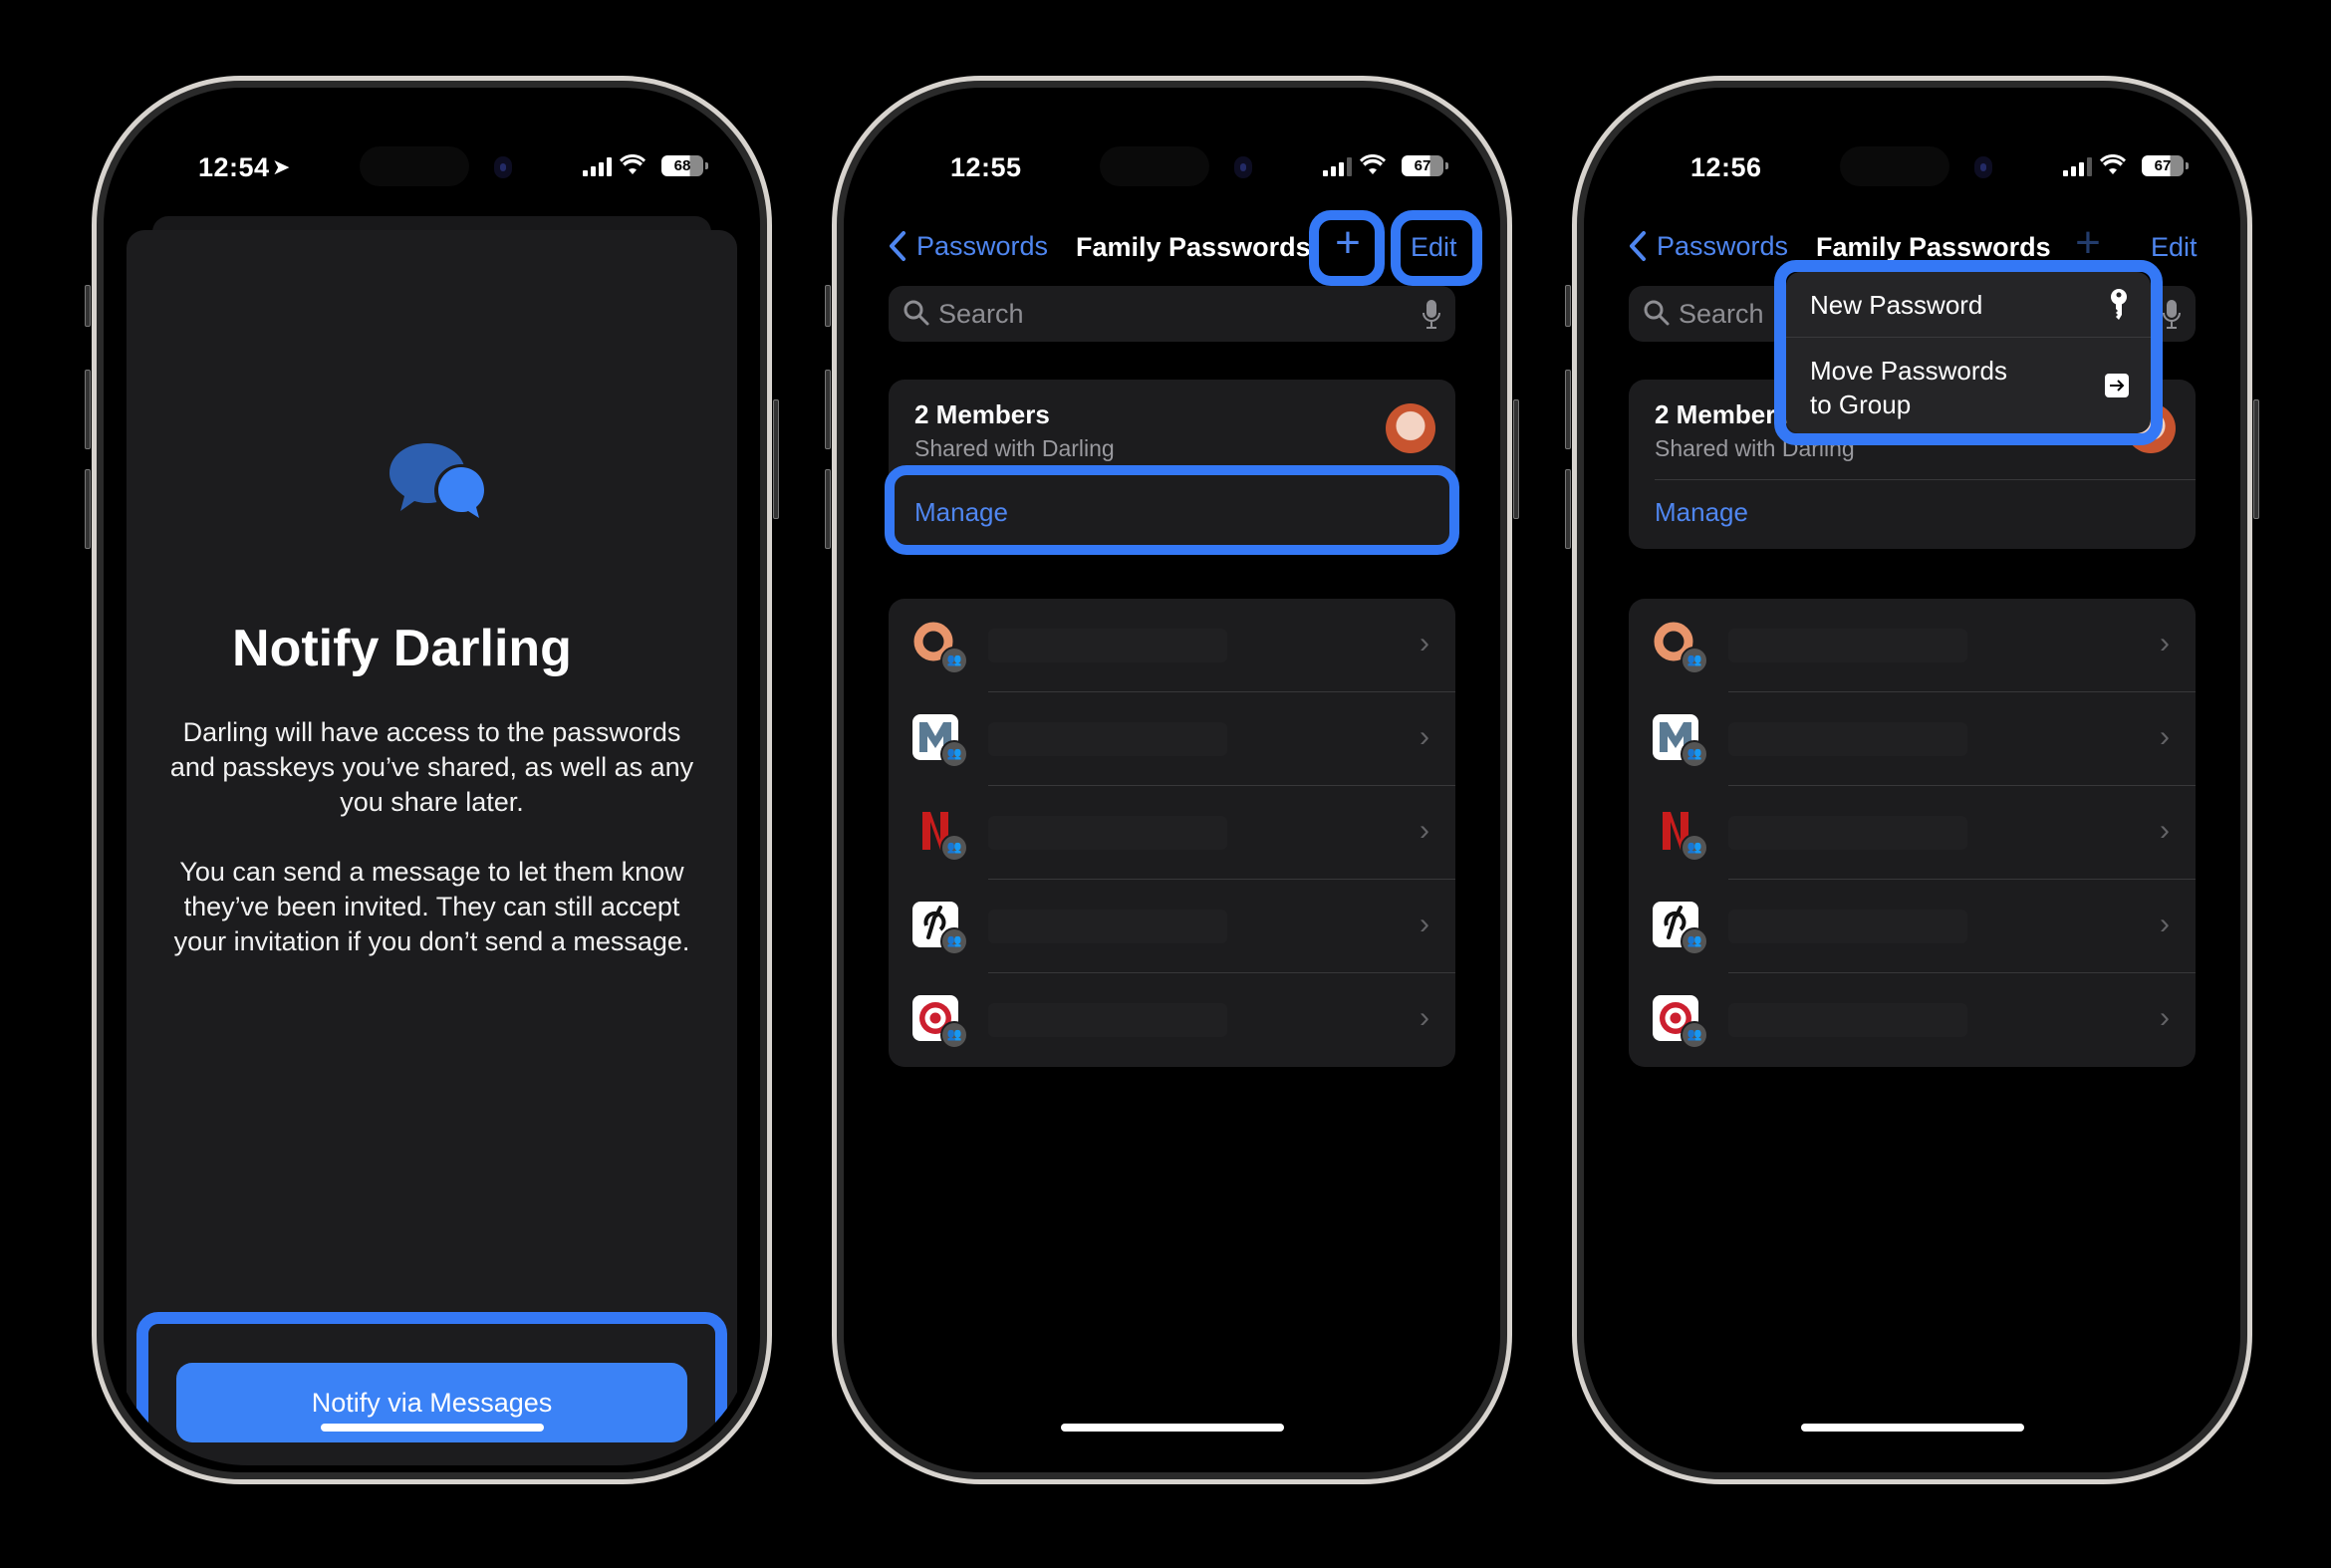  Describe the element at coordinates (1726, 167) in the screenshot. I see `status-time: 12:56` at that location.